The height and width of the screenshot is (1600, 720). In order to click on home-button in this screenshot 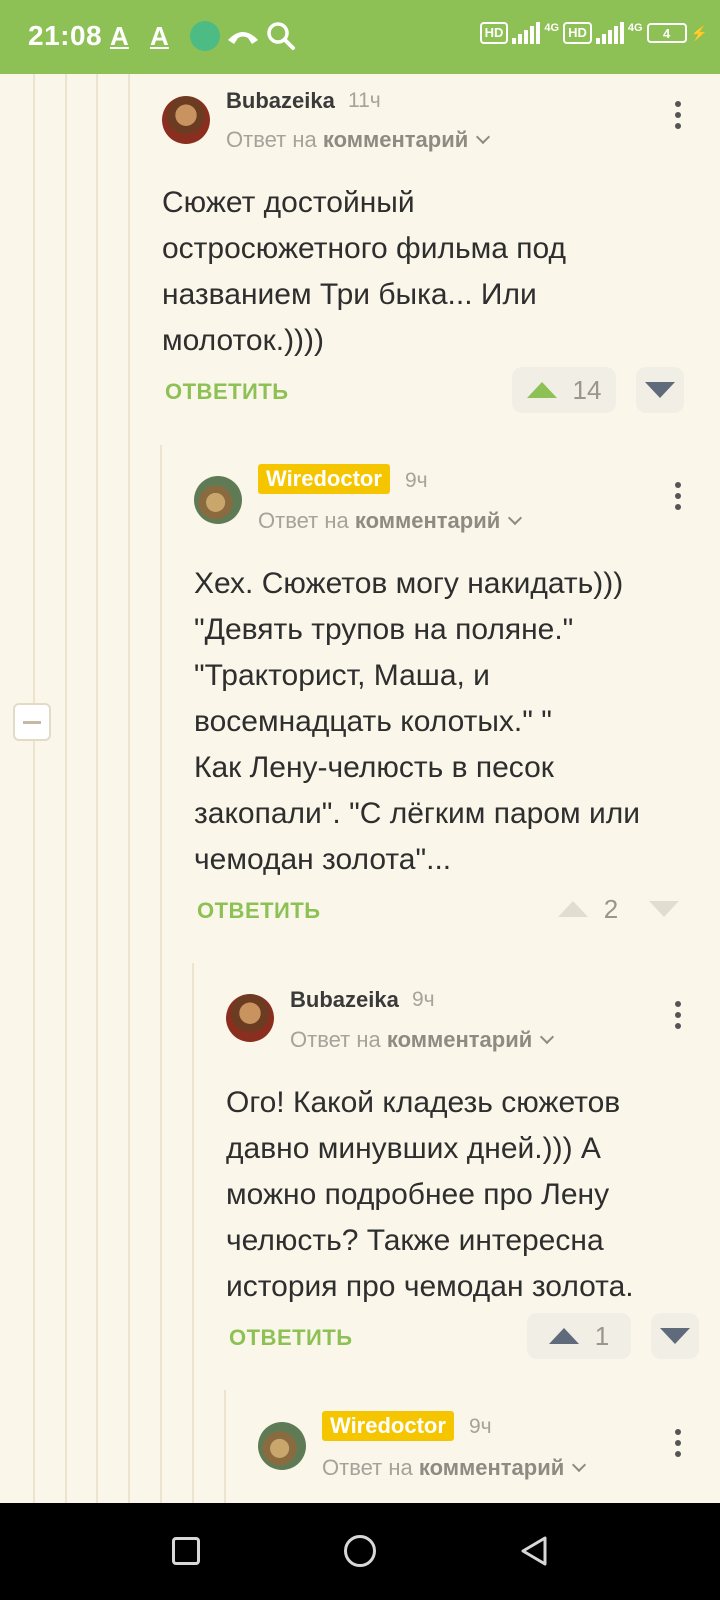, I will do `click(360, 1551)`.